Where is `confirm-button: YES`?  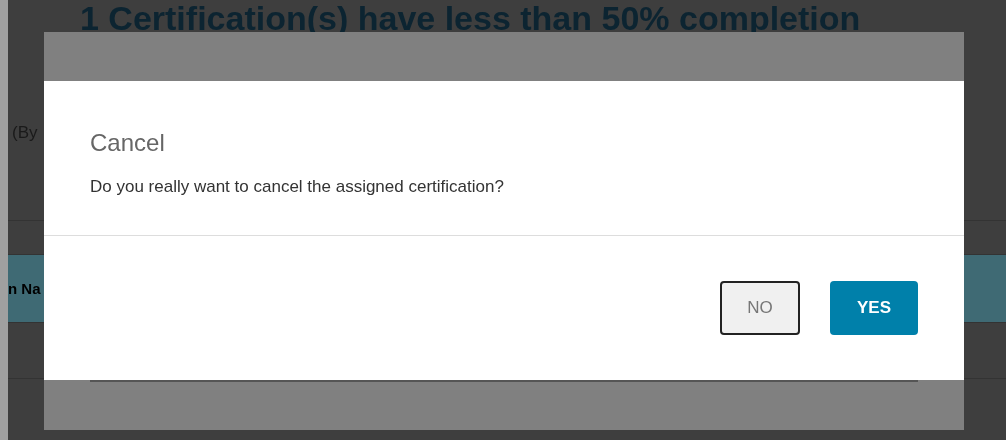 confirm-button: YES is located at coordinates (874, 308).